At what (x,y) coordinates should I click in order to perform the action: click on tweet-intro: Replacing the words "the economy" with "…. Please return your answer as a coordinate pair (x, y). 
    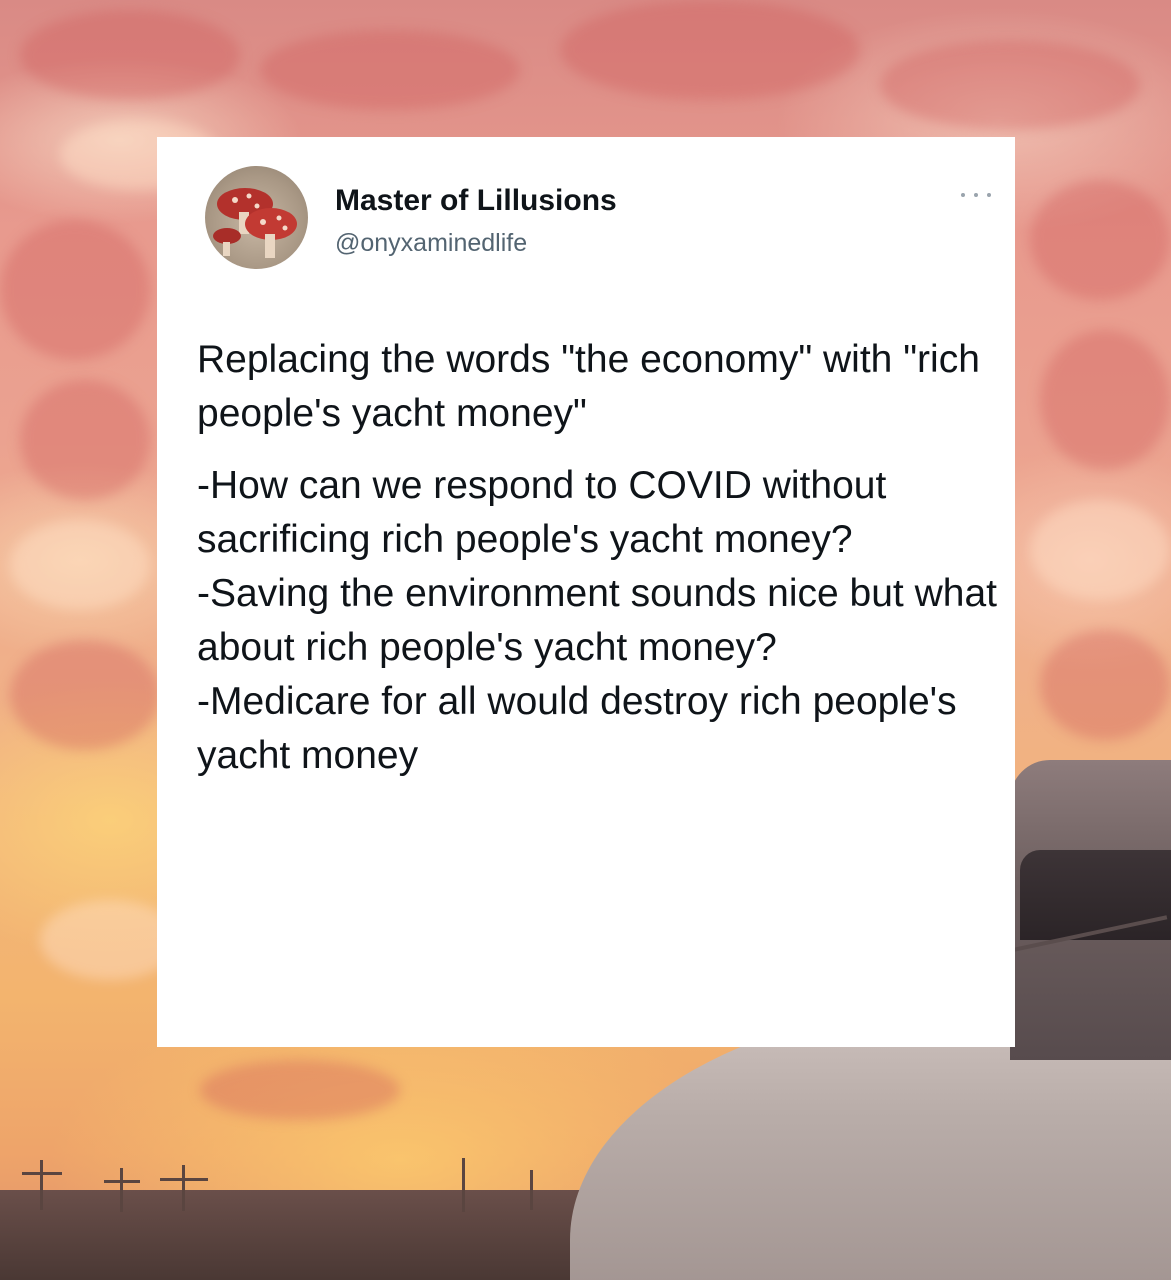
    Looking at the image, I should click on (588, 386).